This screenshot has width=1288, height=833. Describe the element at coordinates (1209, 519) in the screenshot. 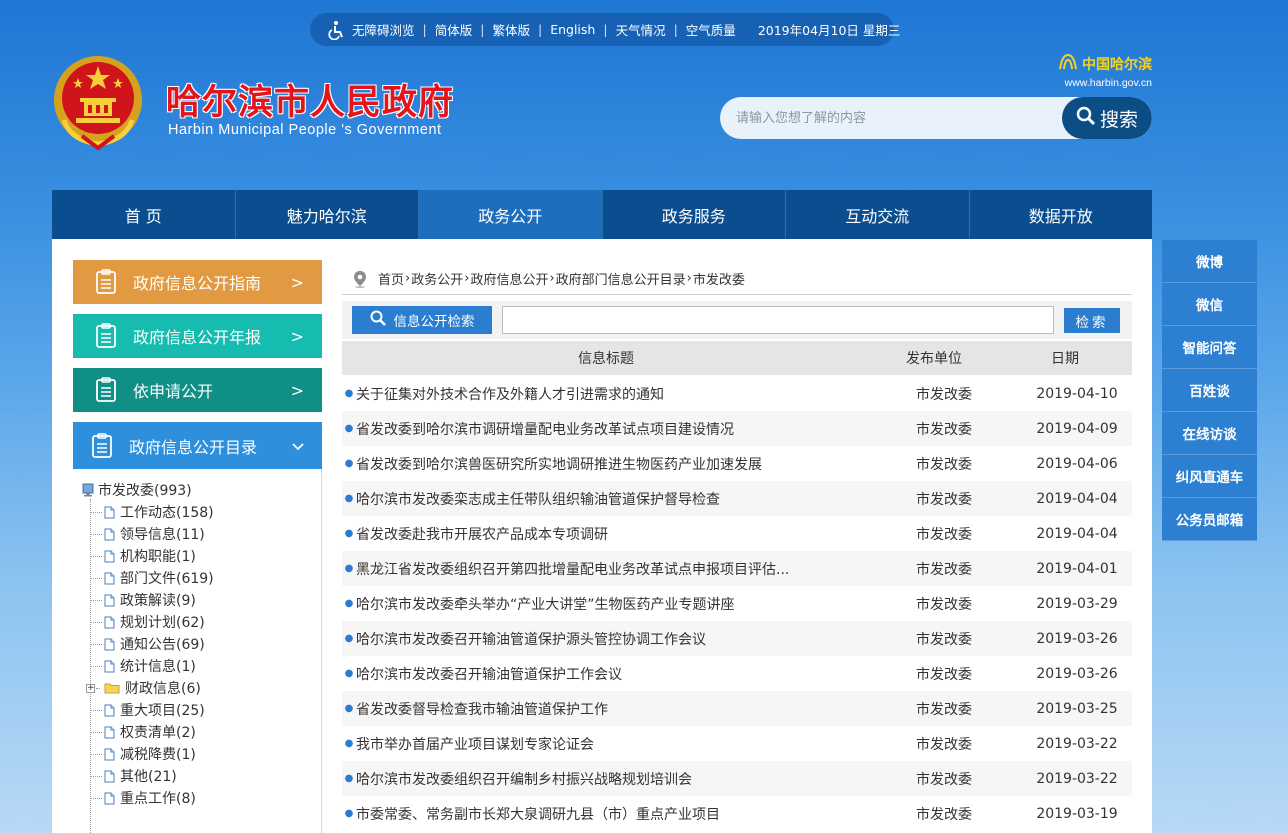

I see `float-menu-item: 公务员邮箱` at that location.